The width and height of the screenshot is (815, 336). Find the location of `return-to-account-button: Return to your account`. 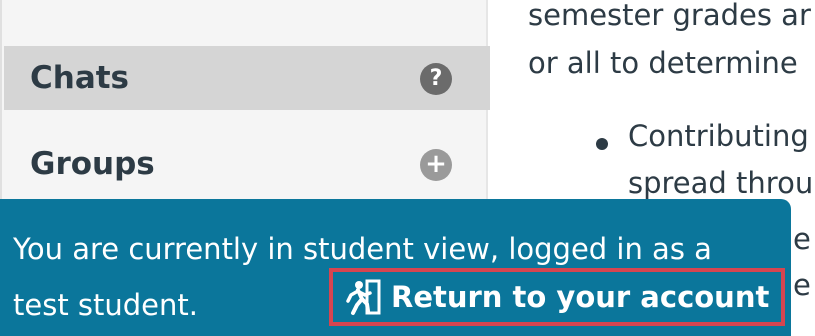

return-to-account-button: Return to your account is located at coordinates (557, 297).